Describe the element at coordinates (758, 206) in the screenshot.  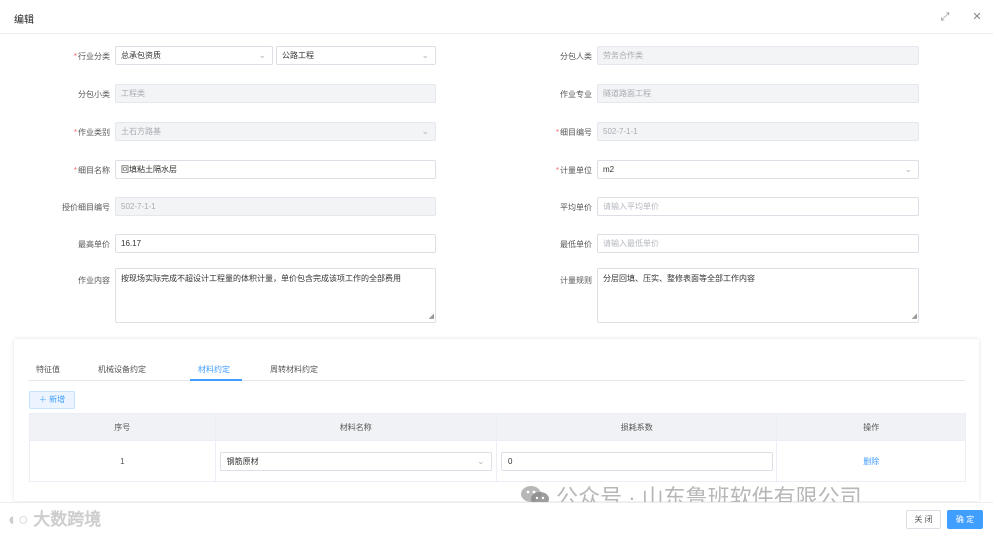
I see `avg-price-input: 请输入平均单价` at that location.